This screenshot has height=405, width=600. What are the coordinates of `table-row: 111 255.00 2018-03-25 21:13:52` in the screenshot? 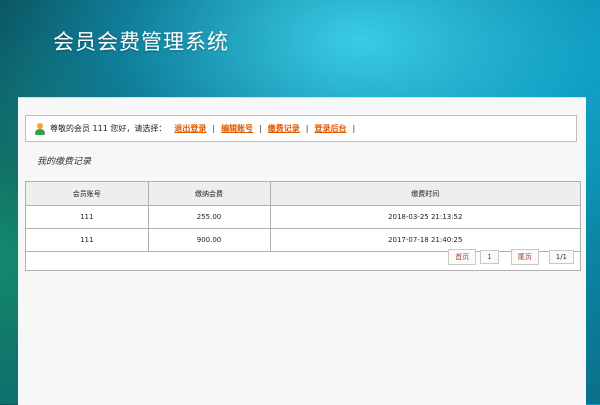 It's located at (303, 217).